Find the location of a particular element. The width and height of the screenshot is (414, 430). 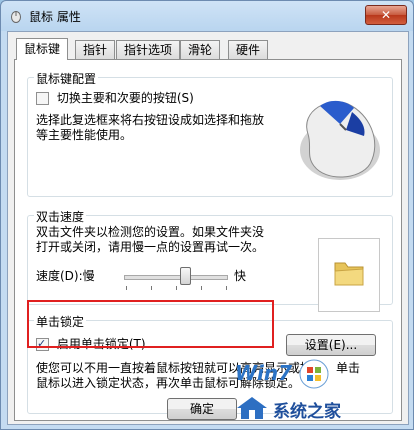

highlight-box is located at coordinates (150, 324).